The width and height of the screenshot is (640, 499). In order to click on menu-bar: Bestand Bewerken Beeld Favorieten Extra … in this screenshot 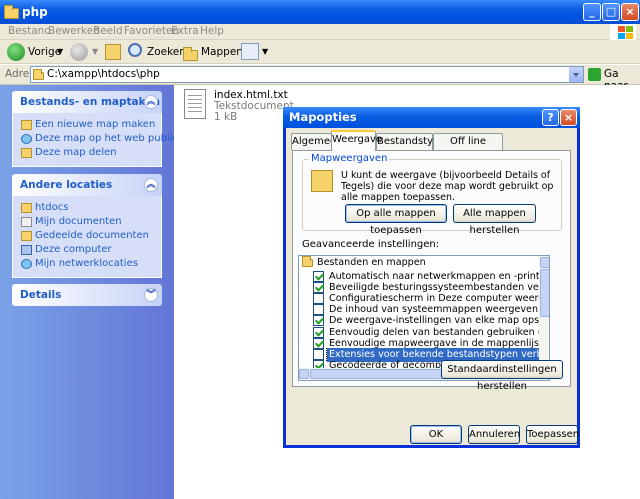, I will do `click(320, 32)`.